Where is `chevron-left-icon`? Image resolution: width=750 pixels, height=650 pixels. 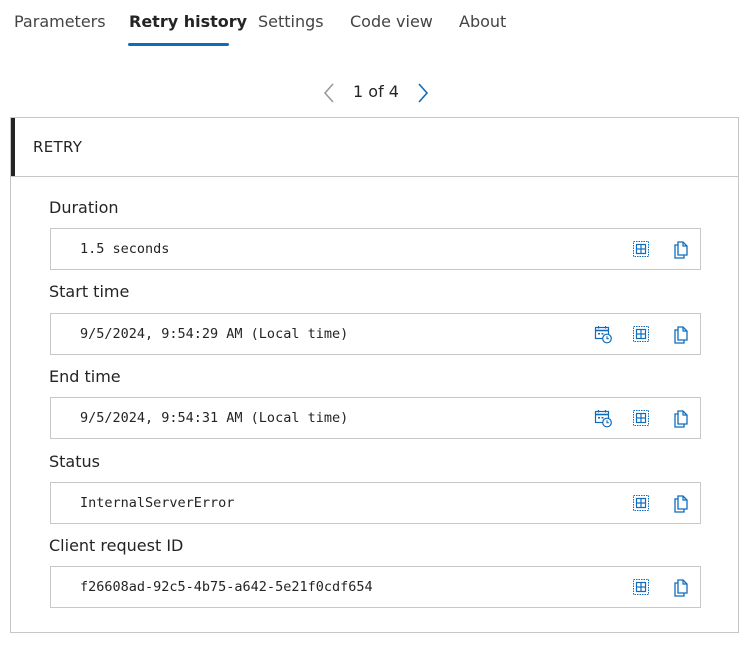
chevron-left-icon is located at coordinates (328, 93).